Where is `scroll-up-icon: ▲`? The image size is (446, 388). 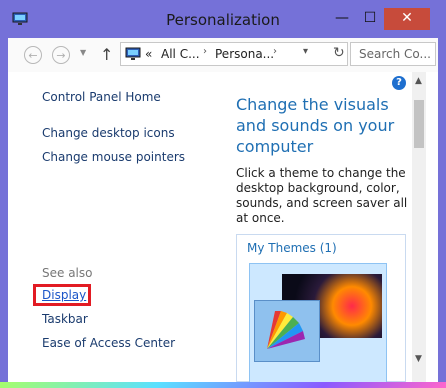
scroll-up-icon: ▲ is located at coordinates (418, 81).